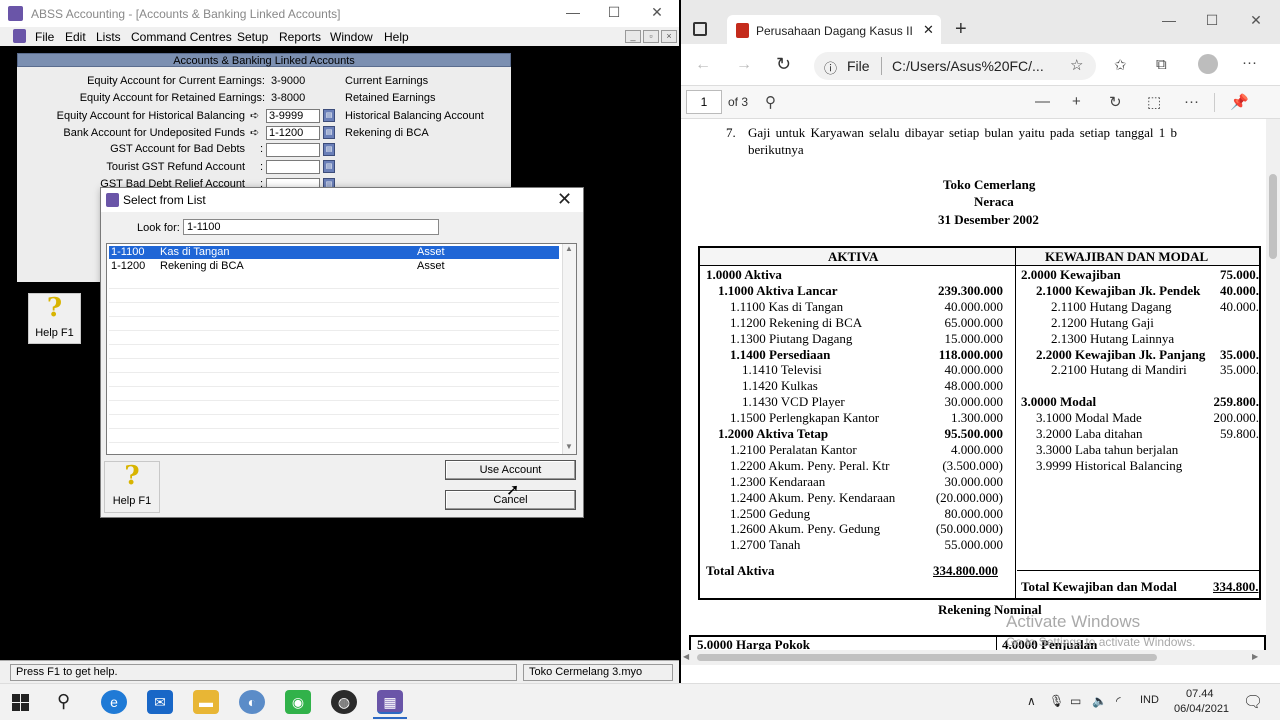 This screenshot has height=720, width=1280. What do you see at coordinates (1249, 62) in the screenshot?
I see `more-icon: ···` at bounding box center [1249, 62].